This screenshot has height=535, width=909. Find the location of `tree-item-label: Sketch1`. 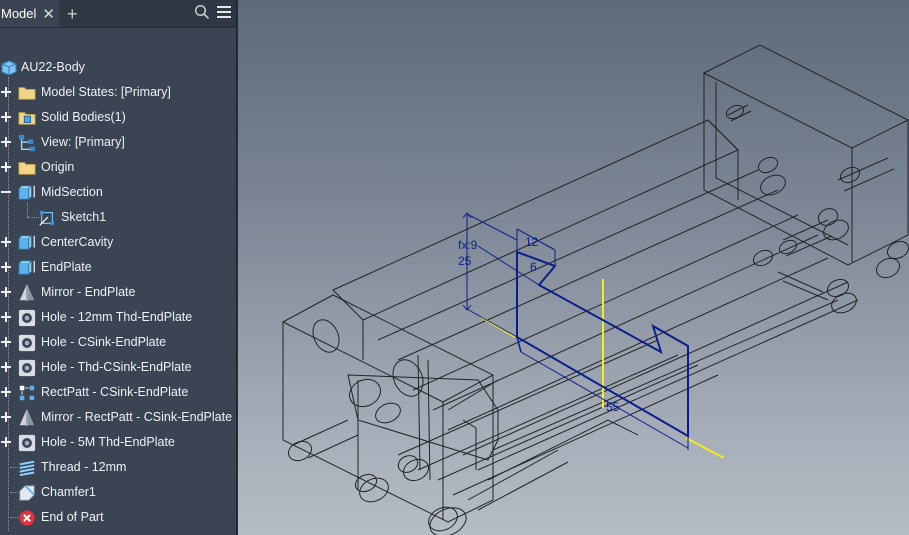

tree-item-label: Sketch1 is located at coordinates (84, 217).